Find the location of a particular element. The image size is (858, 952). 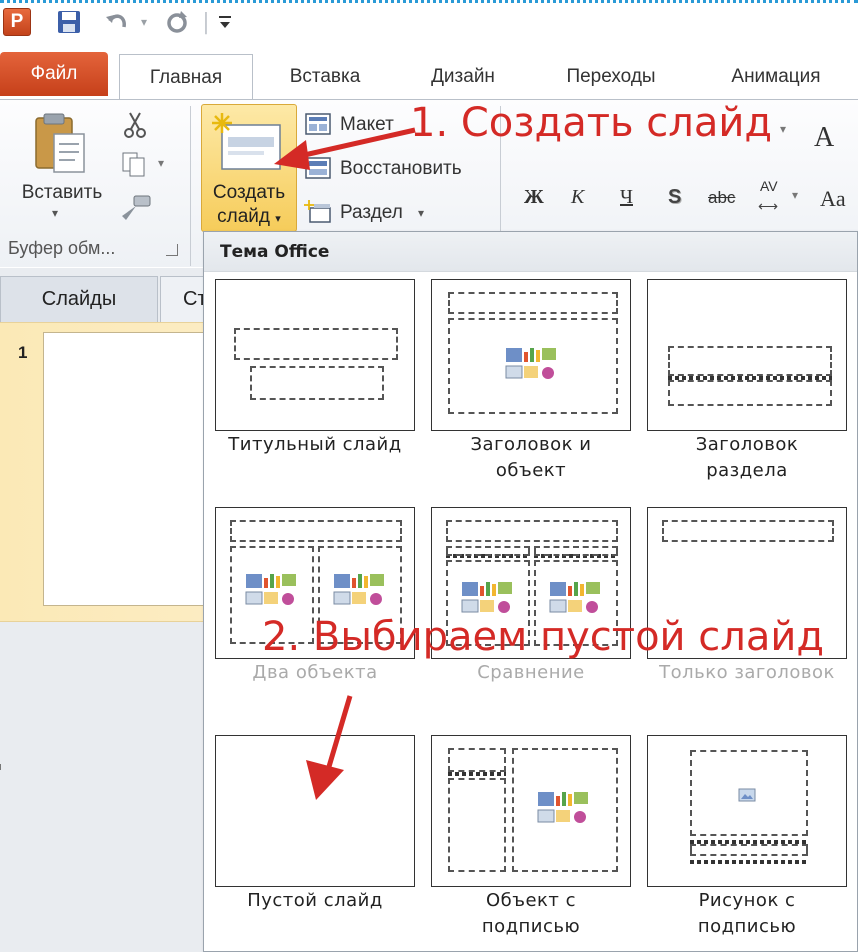

tab-animation: Анимация is located at coordinates (776, 77).